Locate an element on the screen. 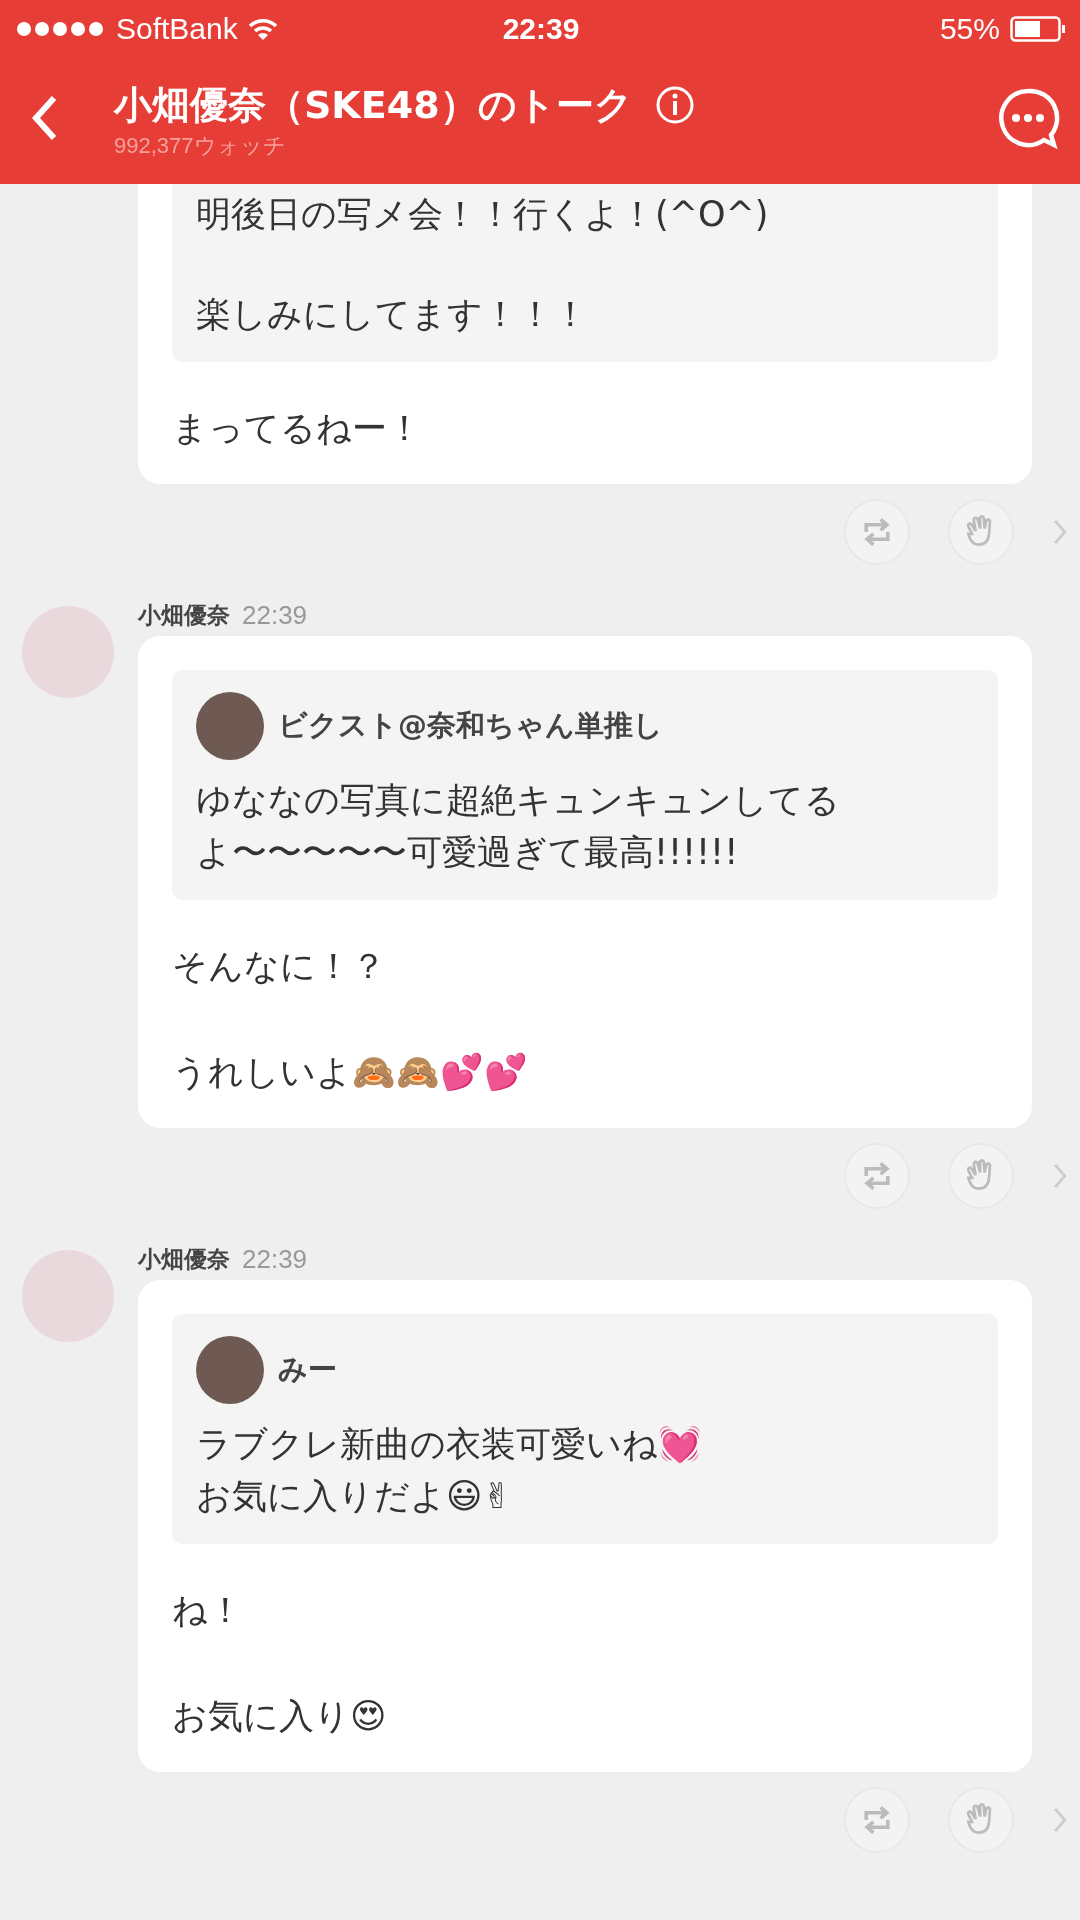 The height and width of the screenshot is (1920, 1080). talk-title: 小畑優奈（SKE48）のトーク is located at coordinates (373, 105).